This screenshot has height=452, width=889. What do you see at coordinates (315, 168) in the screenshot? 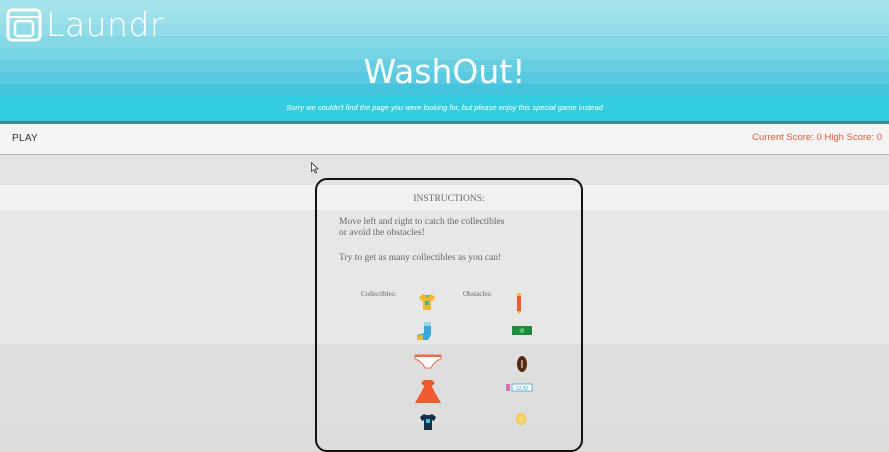
I see `mouse-cursor-icon` at bounding box center [315, 168].